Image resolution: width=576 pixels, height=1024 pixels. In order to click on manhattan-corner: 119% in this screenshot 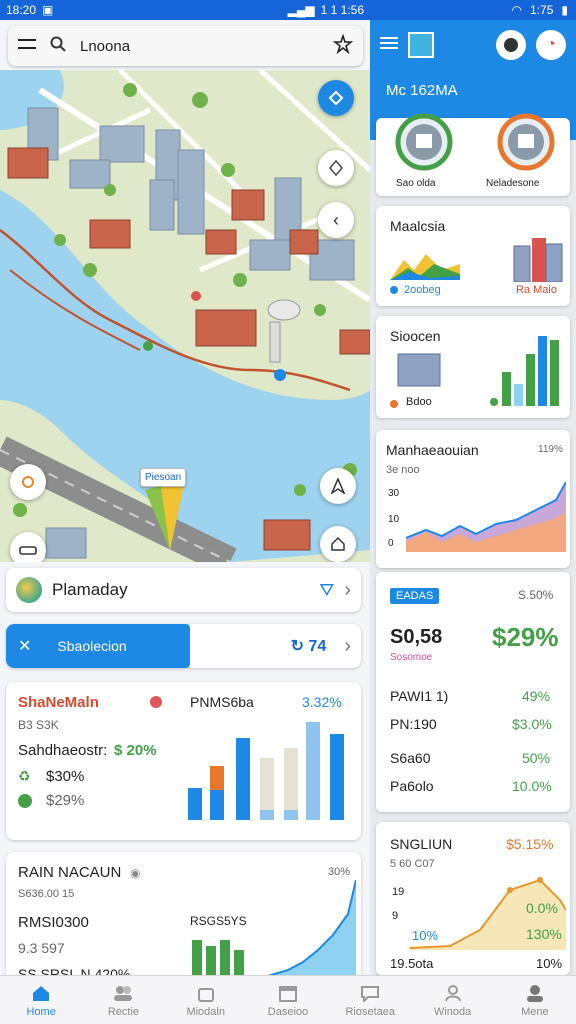, I will do `click(550, 449)`.